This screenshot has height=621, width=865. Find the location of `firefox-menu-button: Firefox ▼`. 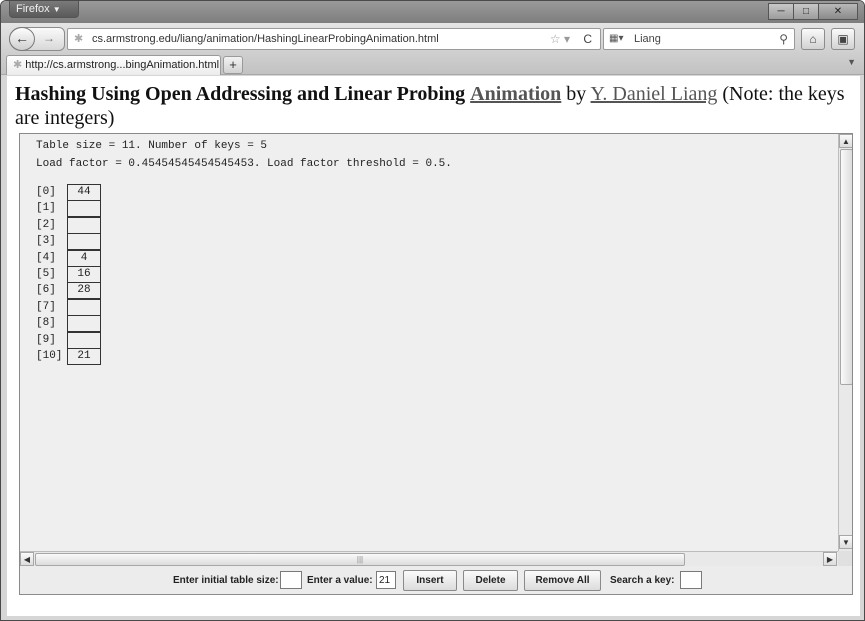

firefox-menu-button: Firefox ▼ is located at coordinates (44, 9).